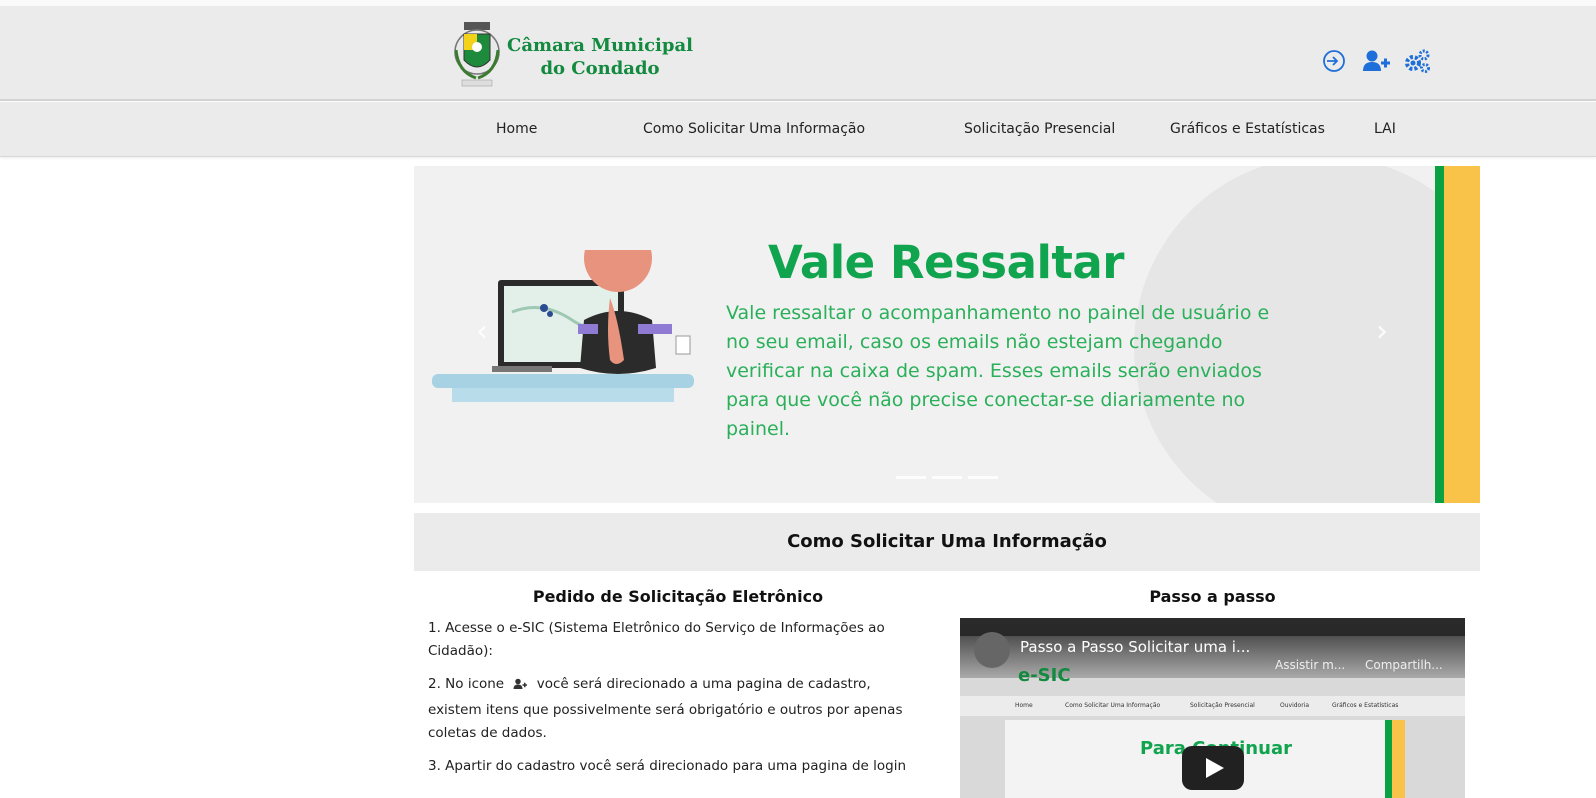 This screenshot has height=798, width=1596. Describe the element at coordinates (1439, 334) in the screenshot. I see `banner-green-stripe` at that location.